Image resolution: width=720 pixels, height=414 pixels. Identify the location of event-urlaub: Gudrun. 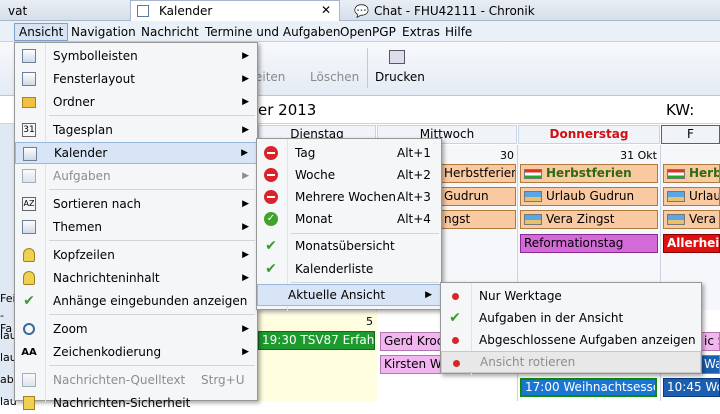
(478, 196).